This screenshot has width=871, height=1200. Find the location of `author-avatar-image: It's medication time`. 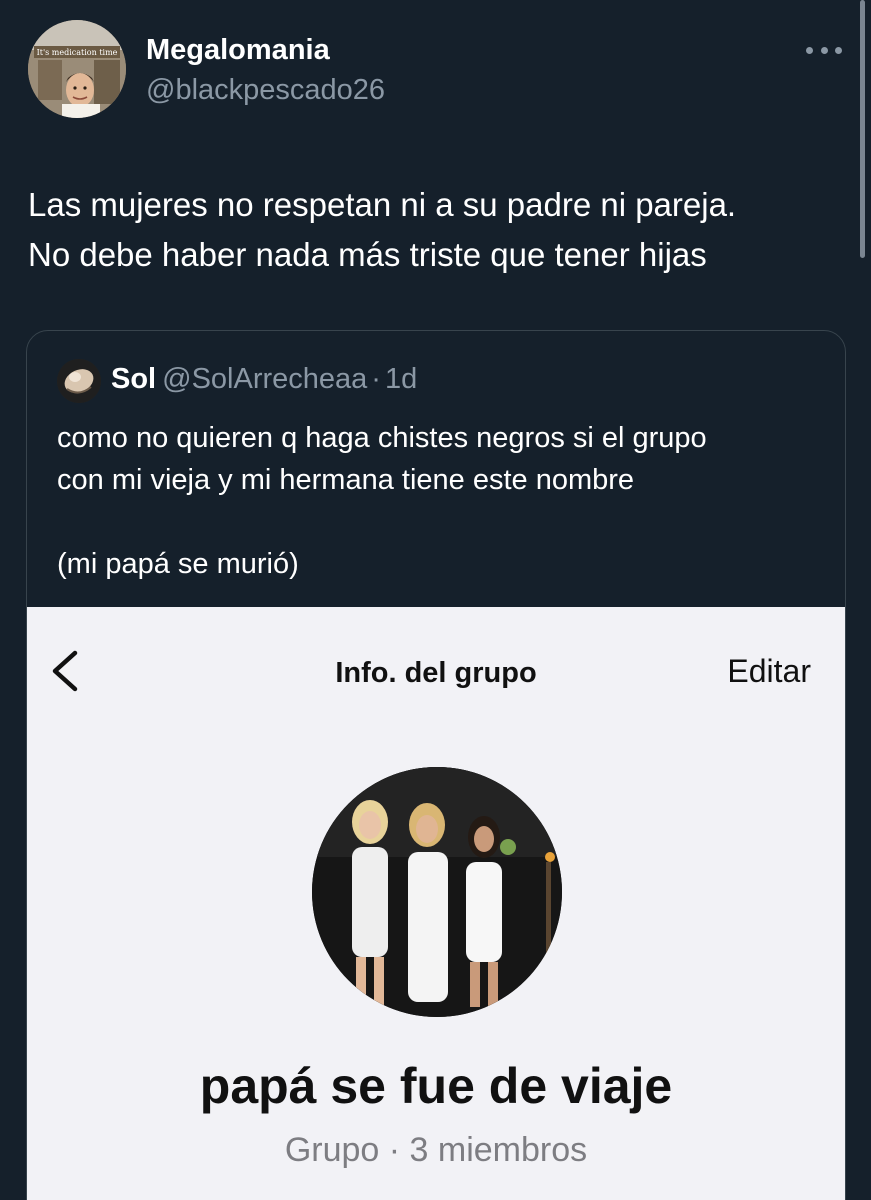

author-avatar-image: It's medication time is located at coordinates (77, 69).